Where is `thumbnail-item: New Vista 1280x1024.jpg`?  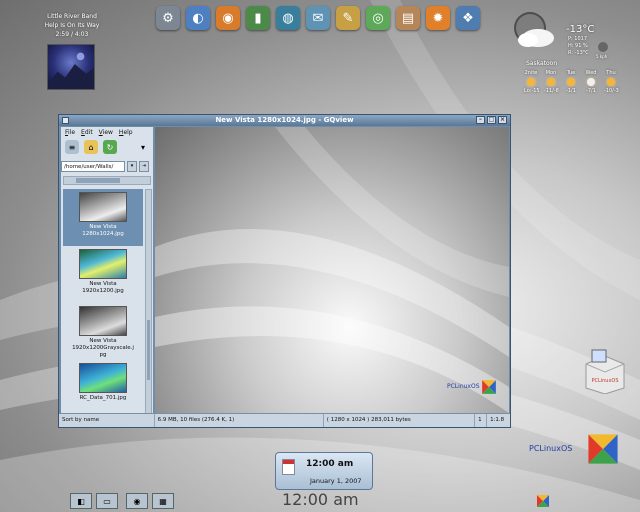
thumbnail-item: New Vista 1280x1024.jpg is located at coordinates (103, 217).